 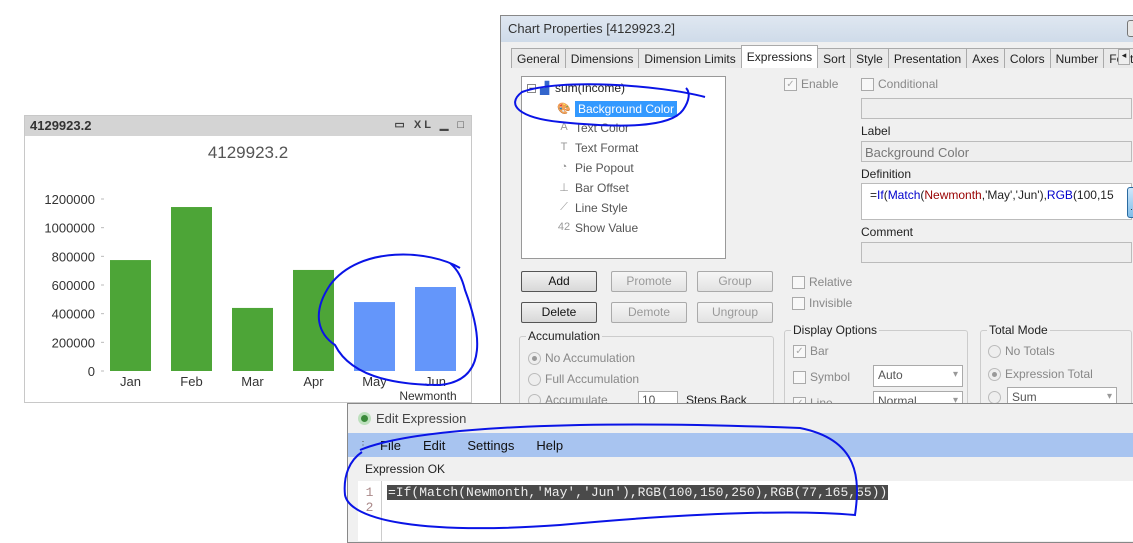 I want to click on symbol-dropdown: Auto, so click(x=918, y=376).